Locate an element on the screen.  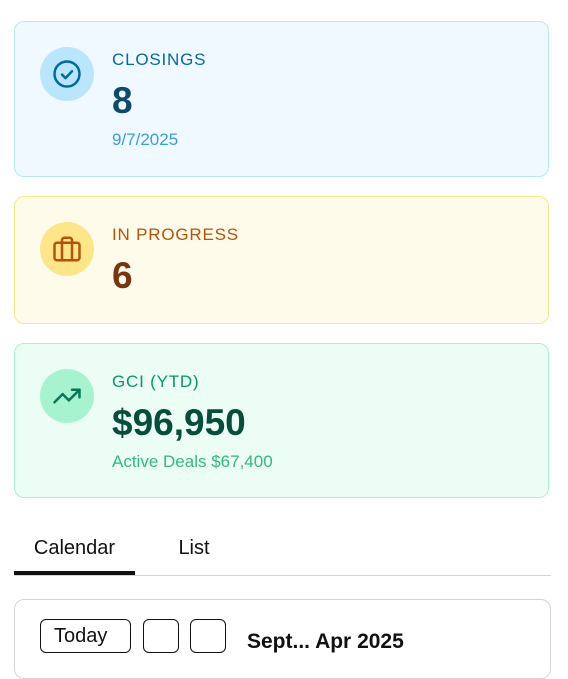
check-circle-icon is located at coordinates (67, 74).